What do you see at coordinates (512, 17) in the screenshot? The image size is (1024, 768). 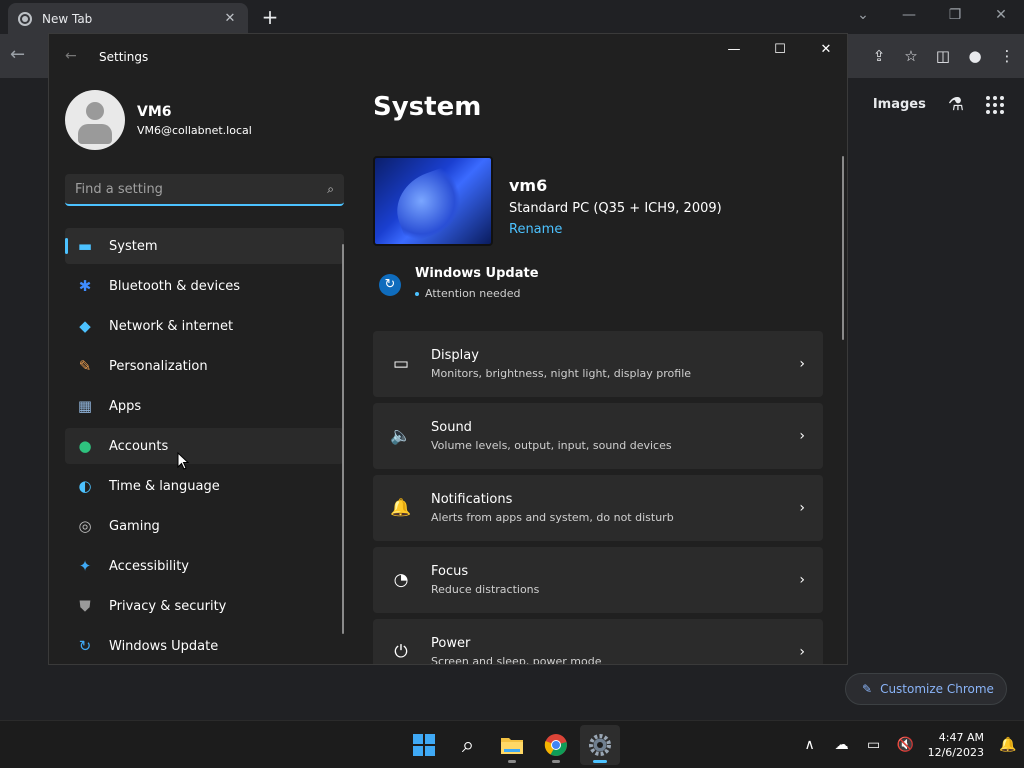 I see `chrome-tab-strip: New Tab ✕ + ⌄ — ❐ ✕` at bounding box center [512, 17].